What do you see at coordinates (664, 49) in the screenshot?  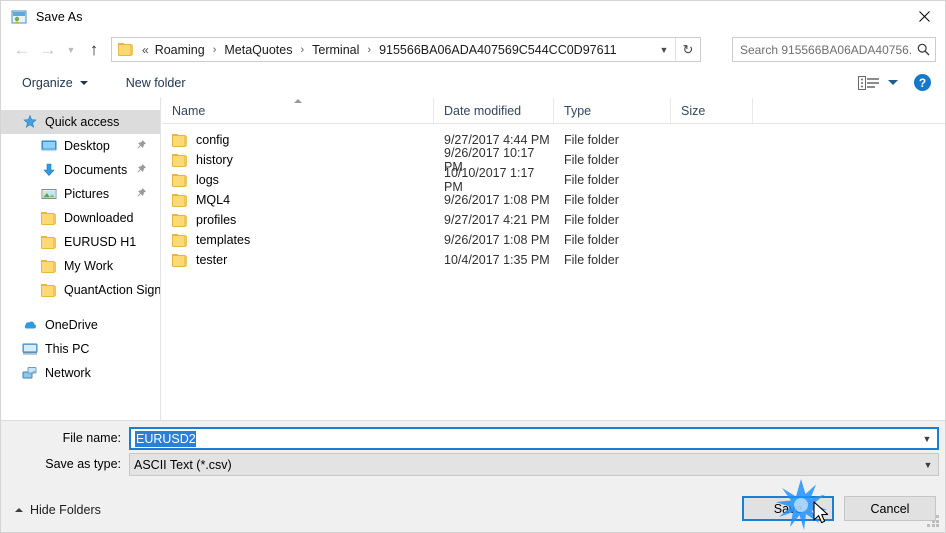 I see `address-dropdown-icon: ▼` at bounding box center [664, 49].